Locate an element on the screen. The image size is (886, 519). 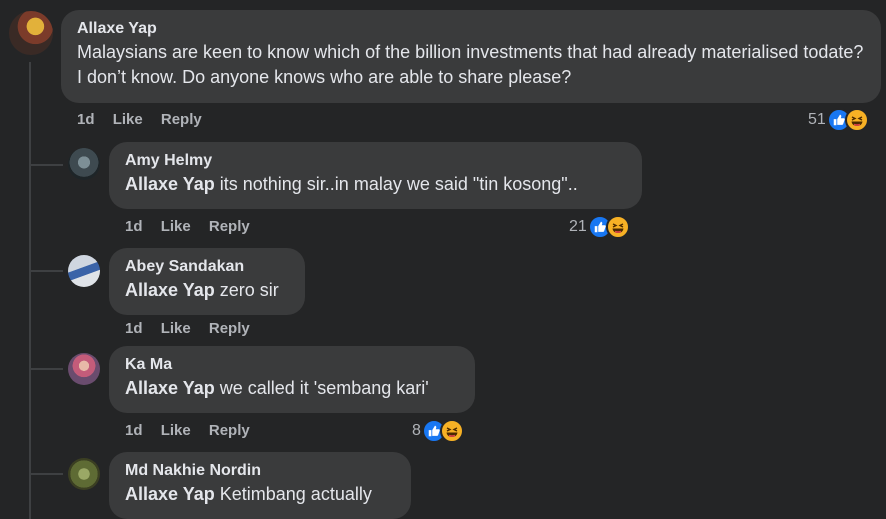
reaction-summary: 21 is located at coordinates (599, 227).